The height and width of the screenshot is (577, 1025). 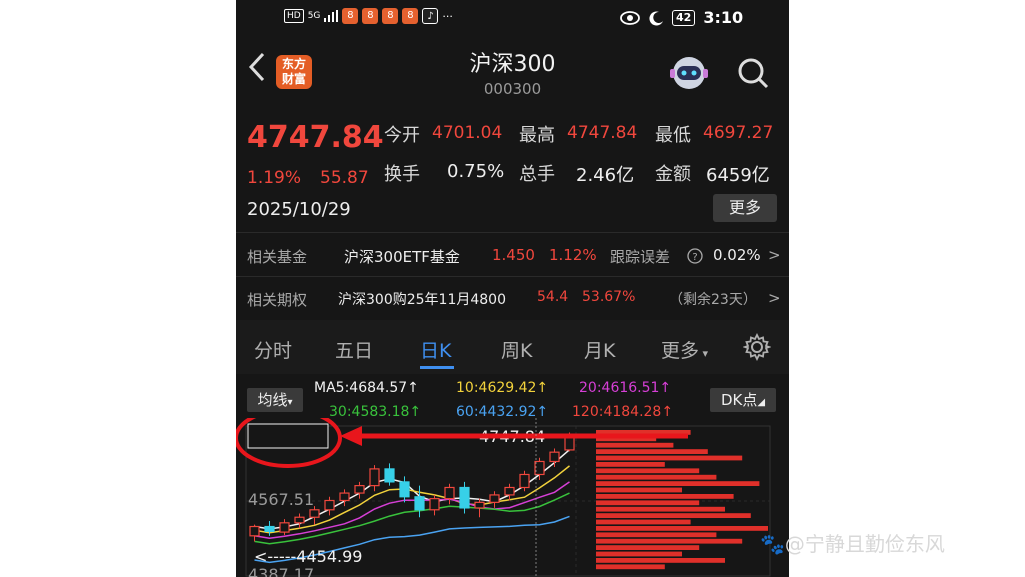 I want to click on tab-five-day: 五日, so click(x=354, y=349).